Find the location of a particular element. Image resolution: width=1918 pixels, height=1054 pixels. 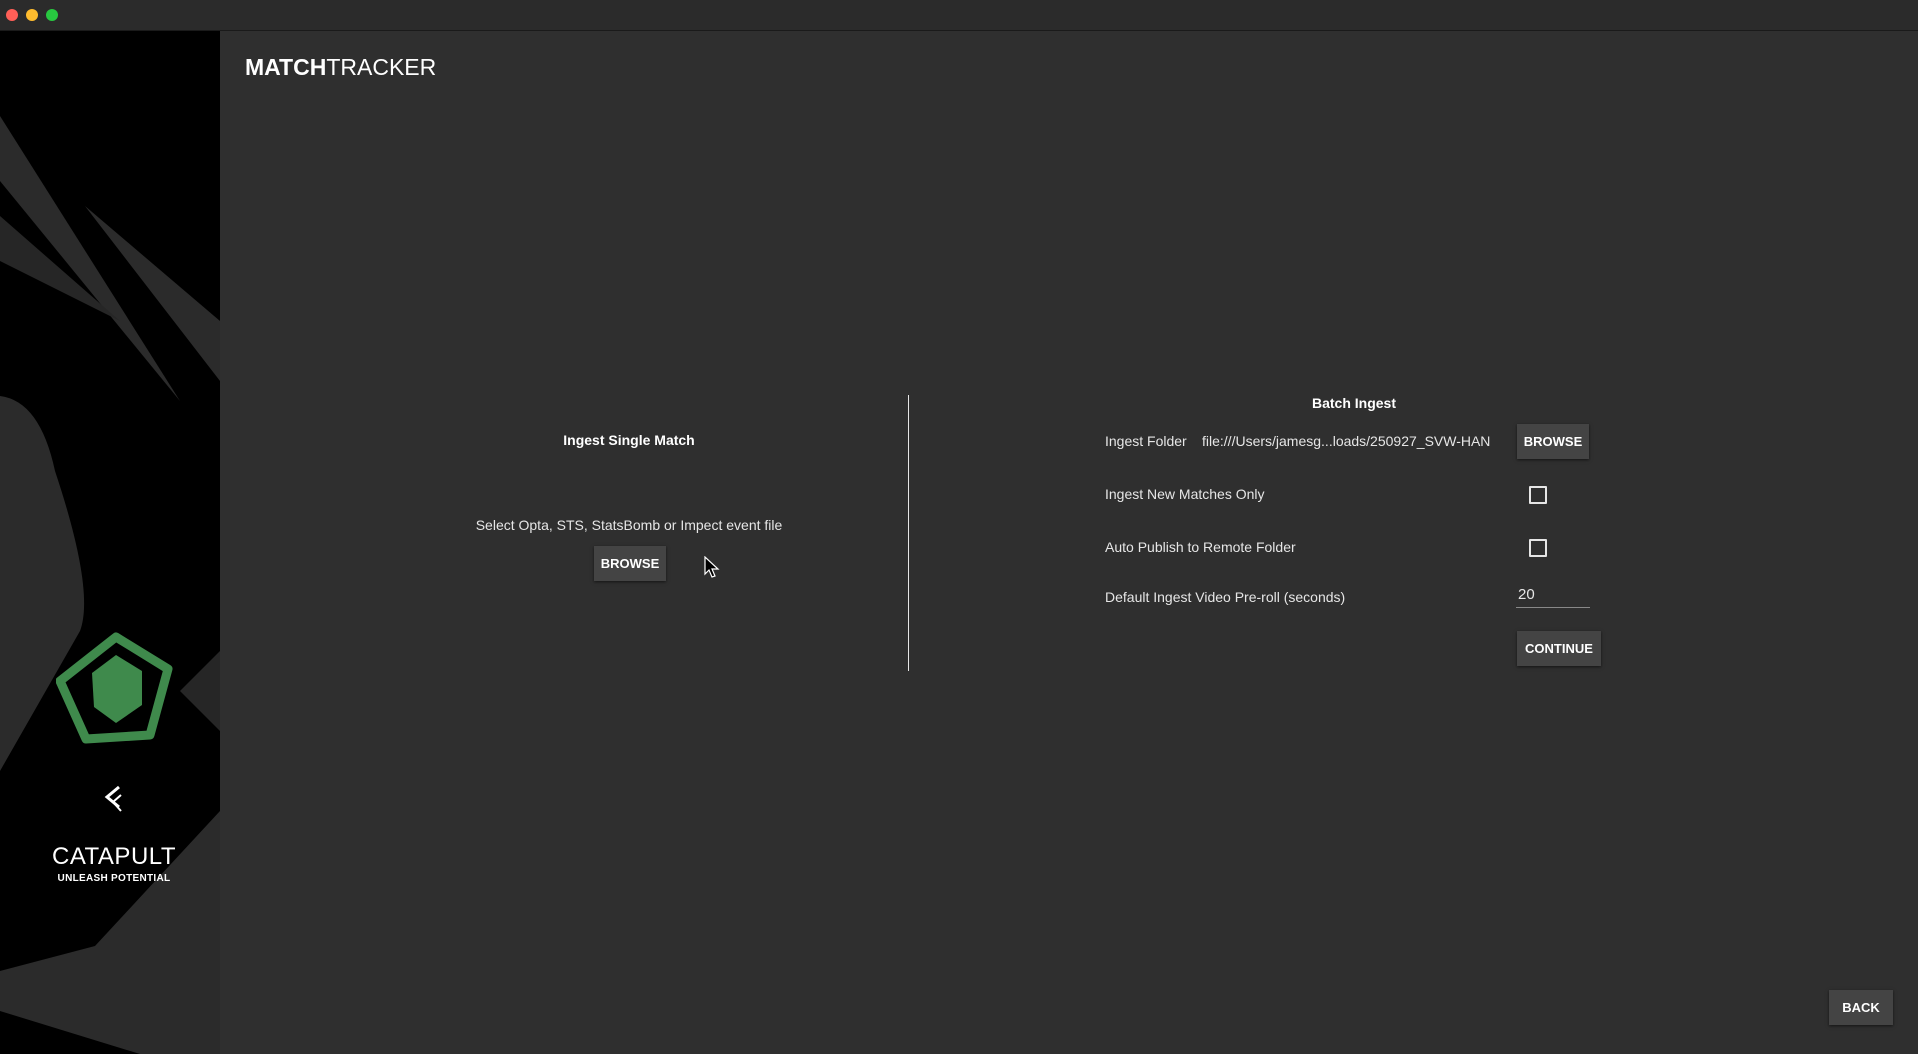

batch-ingest-title: Batch Ingest is located at coordinates (1353, 403).